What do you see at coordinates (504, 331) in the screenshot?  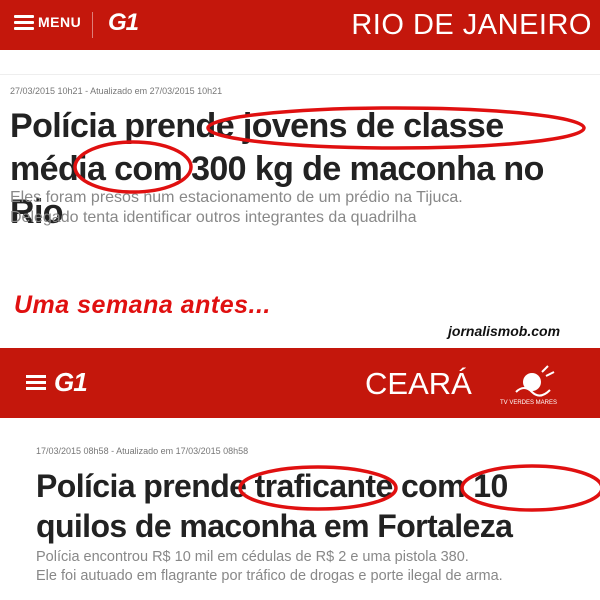 I see `credit-text: jornalismob.com` at bounding box center [504, 331].